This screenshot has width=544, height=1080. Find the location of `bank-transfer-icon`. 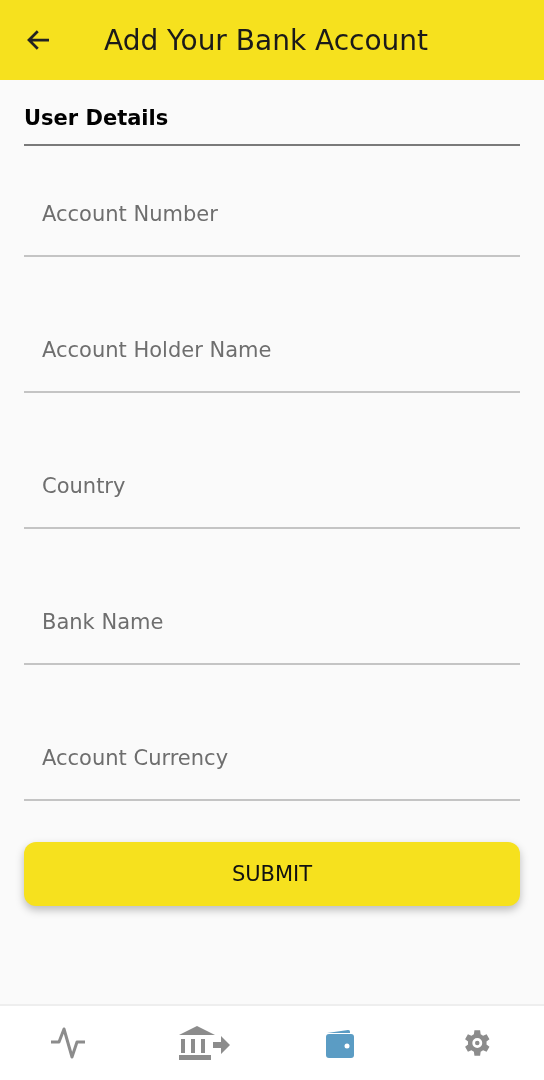

bank-transfer-icon is located at coordinates (204, 1043).